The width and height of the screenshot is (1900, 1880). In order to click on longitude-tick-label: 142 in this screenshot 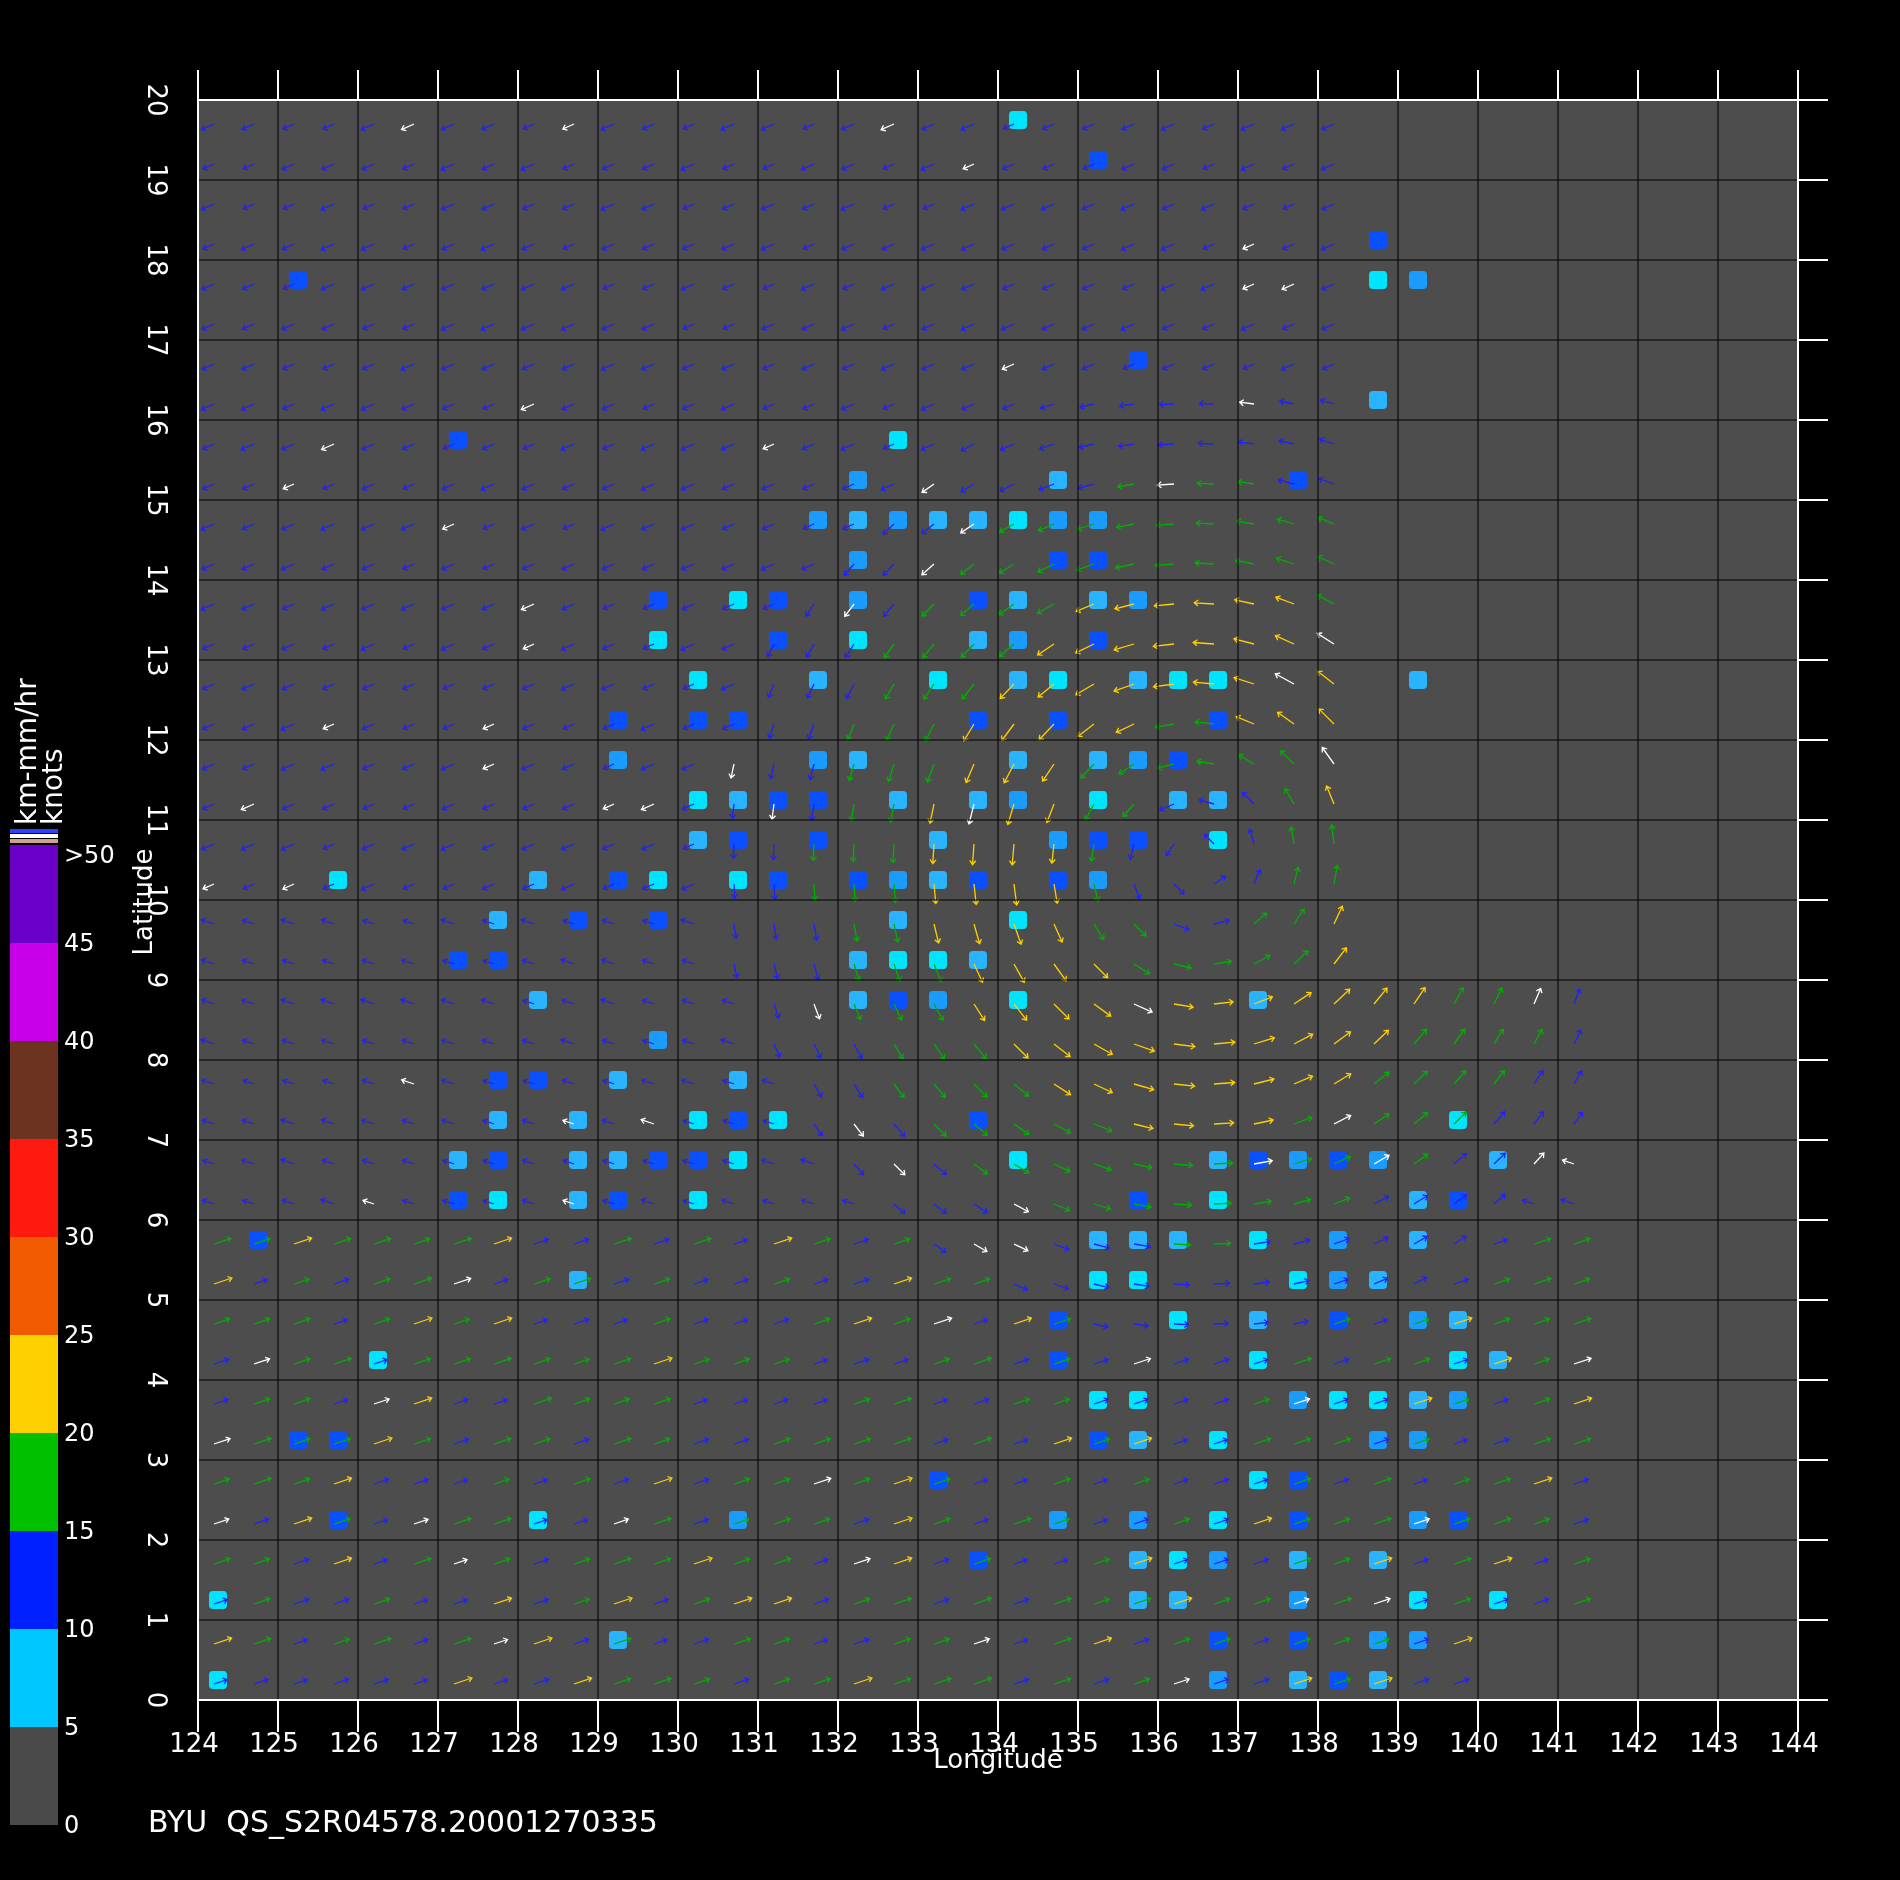, I will do `click(1634, 1743)`.